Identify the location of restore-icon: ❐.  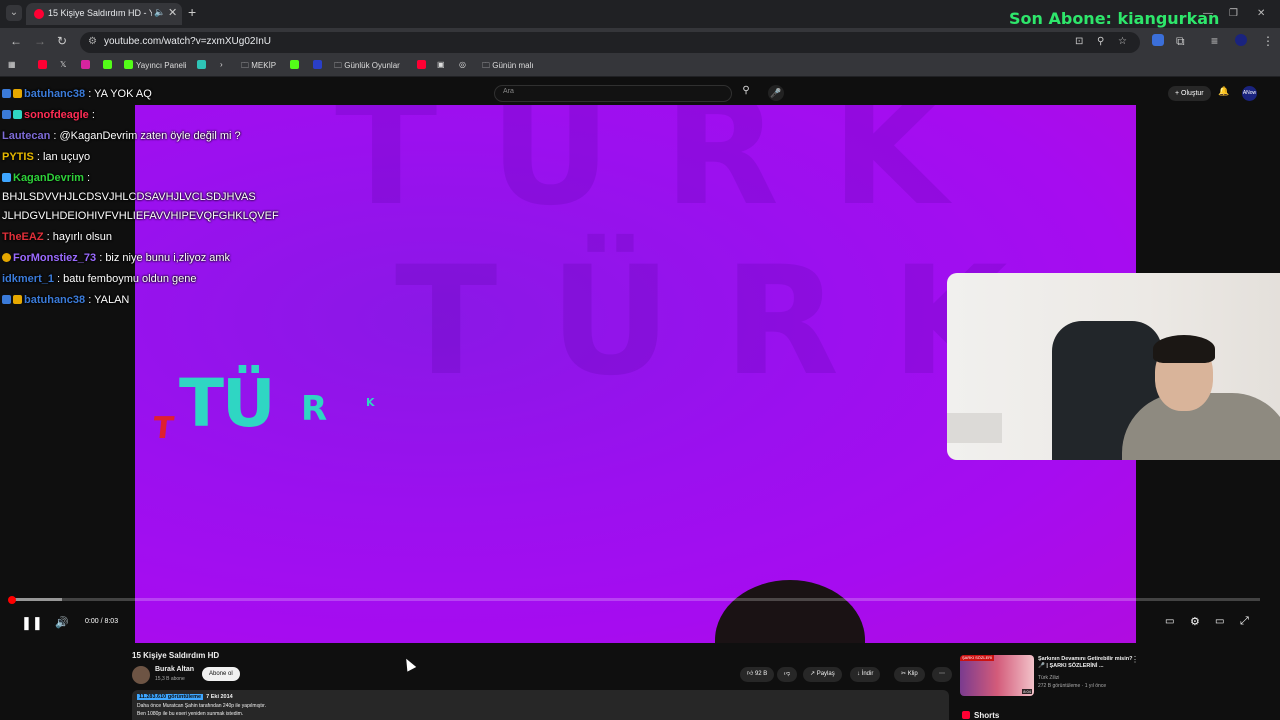
(1233, 13).